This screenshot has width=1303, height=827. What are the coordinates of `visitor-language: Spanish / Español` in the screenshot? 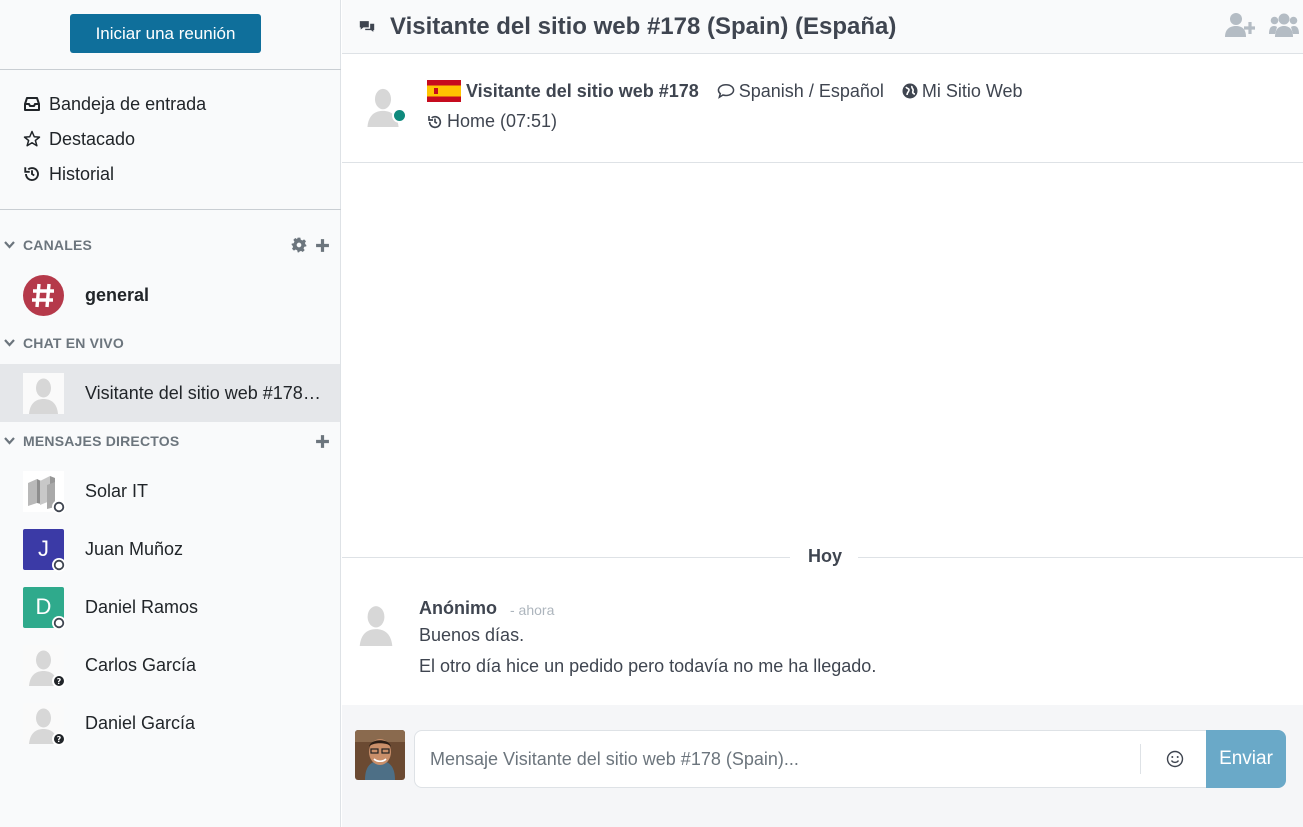 It's located at (800, 91).